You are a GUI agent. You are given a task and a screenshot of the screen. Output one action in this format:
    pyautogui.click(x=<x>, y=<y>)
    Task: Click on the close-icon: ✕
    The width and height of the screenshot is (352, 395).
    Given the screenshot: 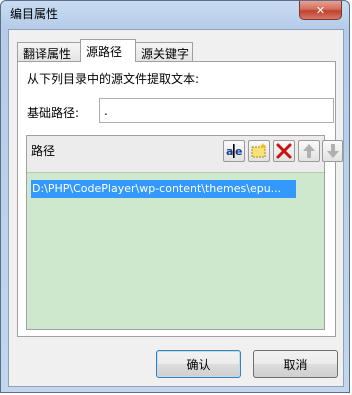 What is the action you would take?
    pyautogui.click(x=320, y=10)
    